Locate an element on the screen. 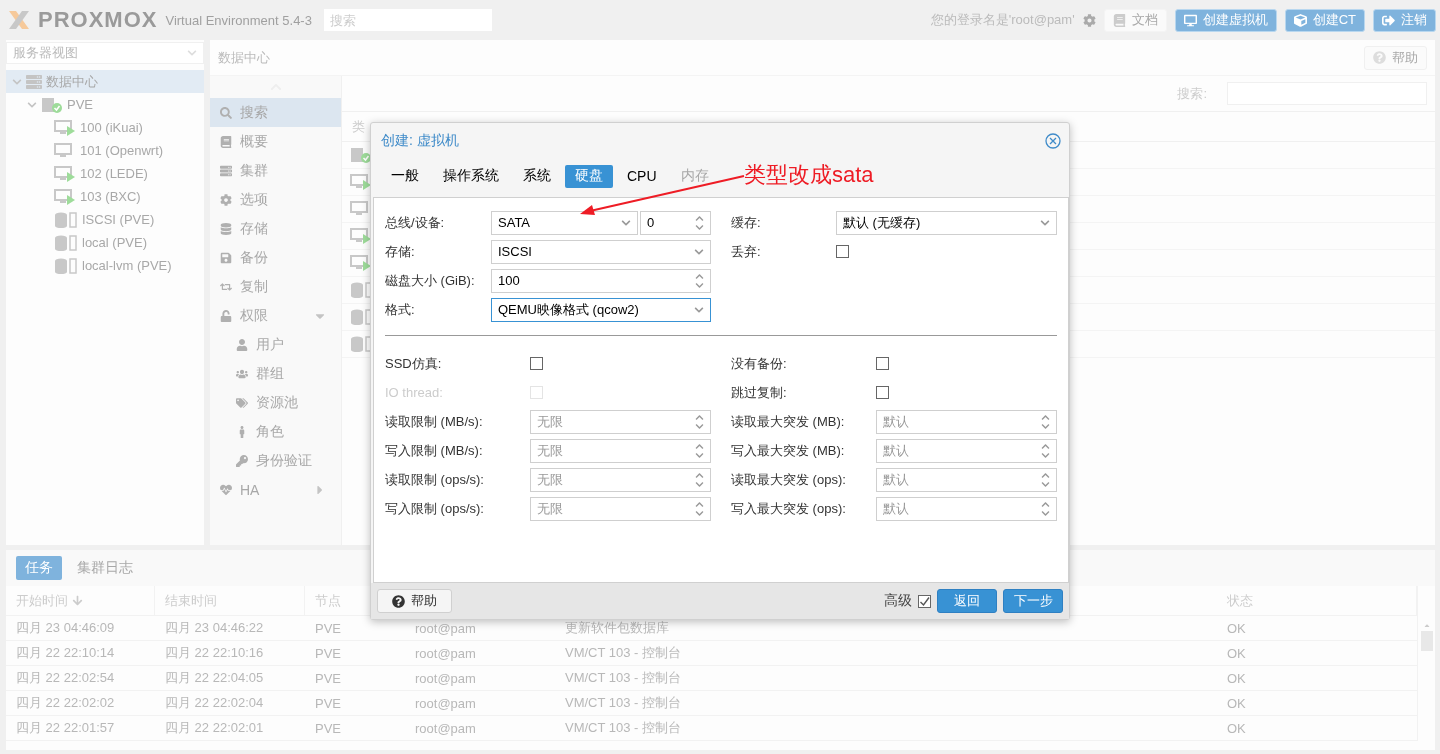 This screenshot has height=754, width=1440. dialog-button: 下一步 is located at coordinates (1033, 601).